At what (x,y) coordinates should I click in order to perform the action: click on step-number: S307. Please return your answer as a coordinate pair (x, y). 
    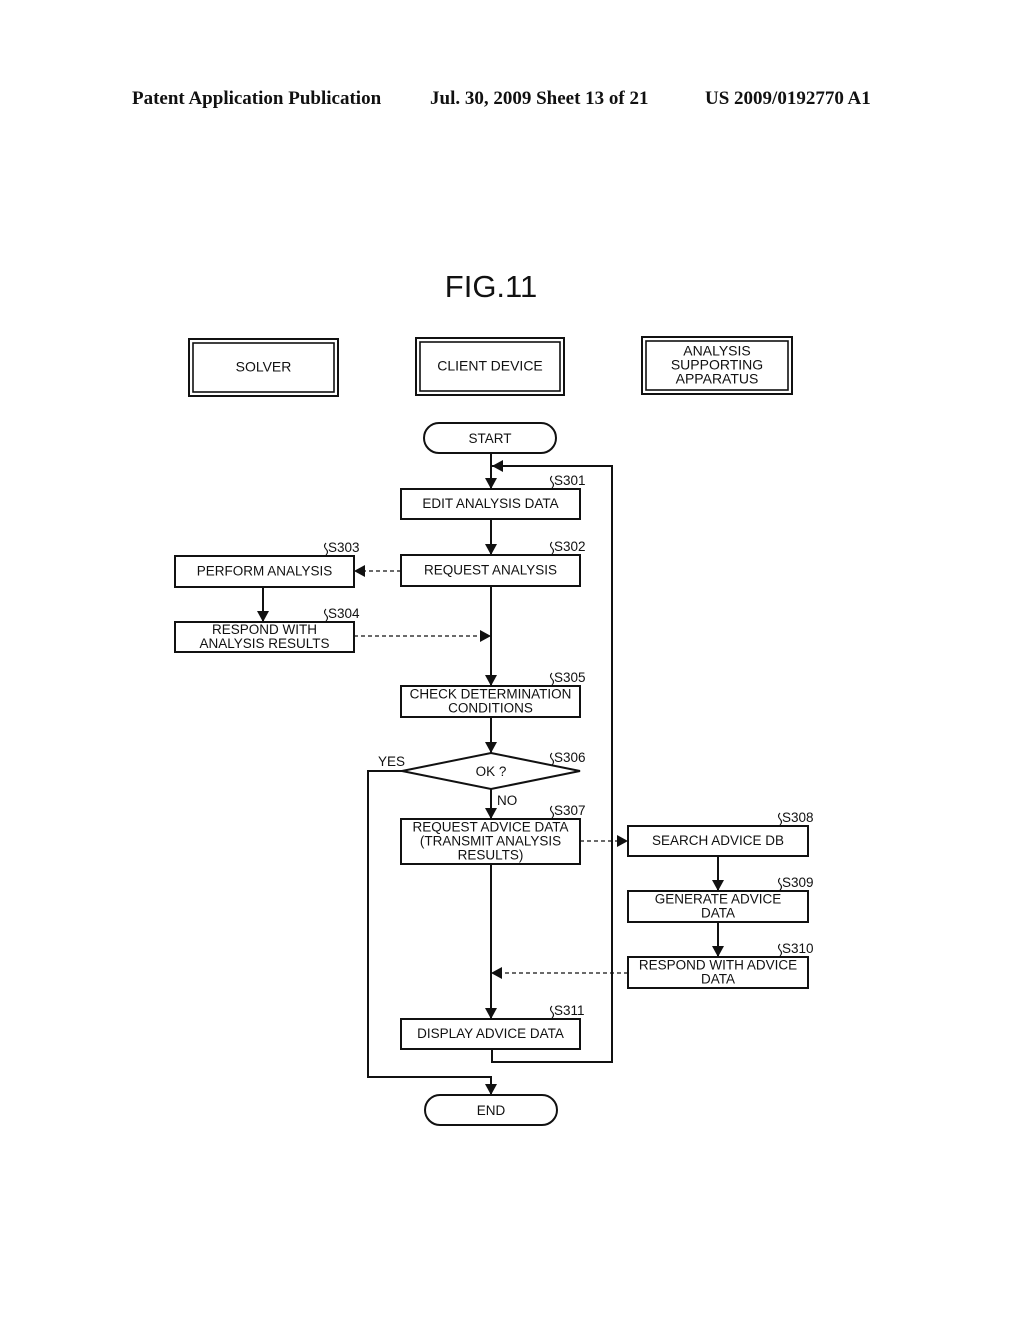
    Looking at the image, I should click on (570, 810).